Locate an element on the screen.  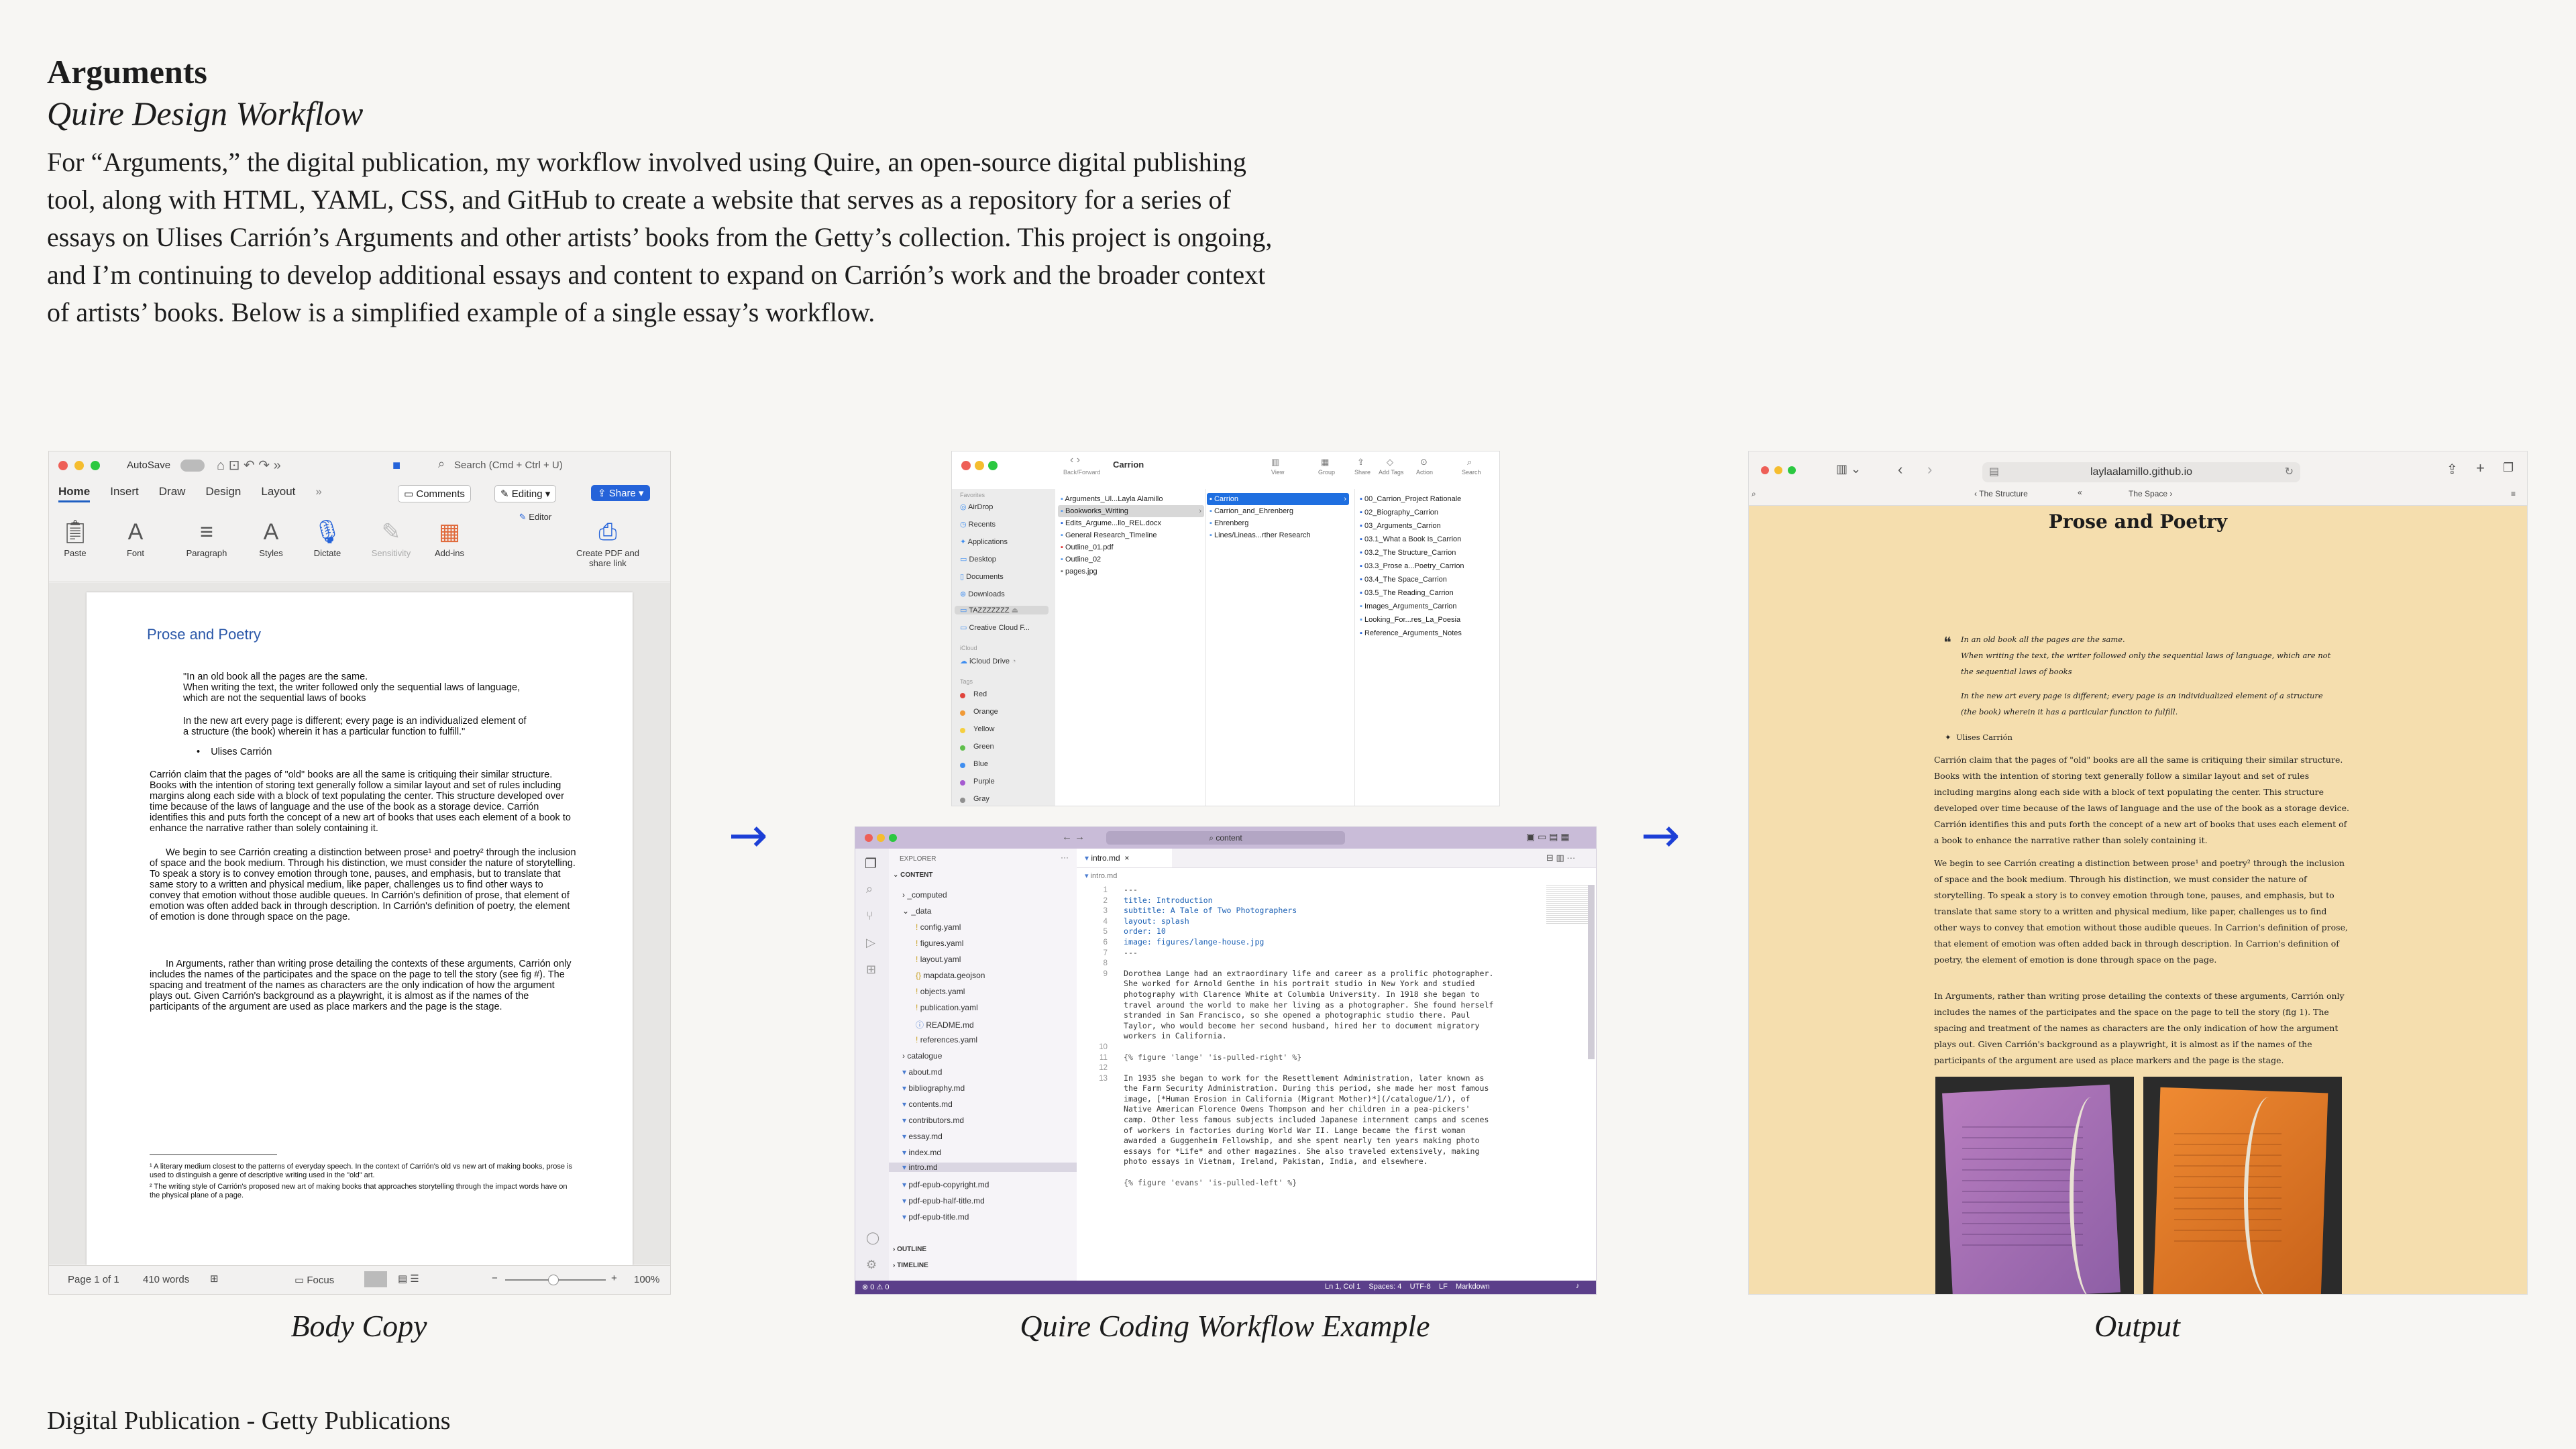
run-debug-icon: ▷ is located at coordinates (870, 943).